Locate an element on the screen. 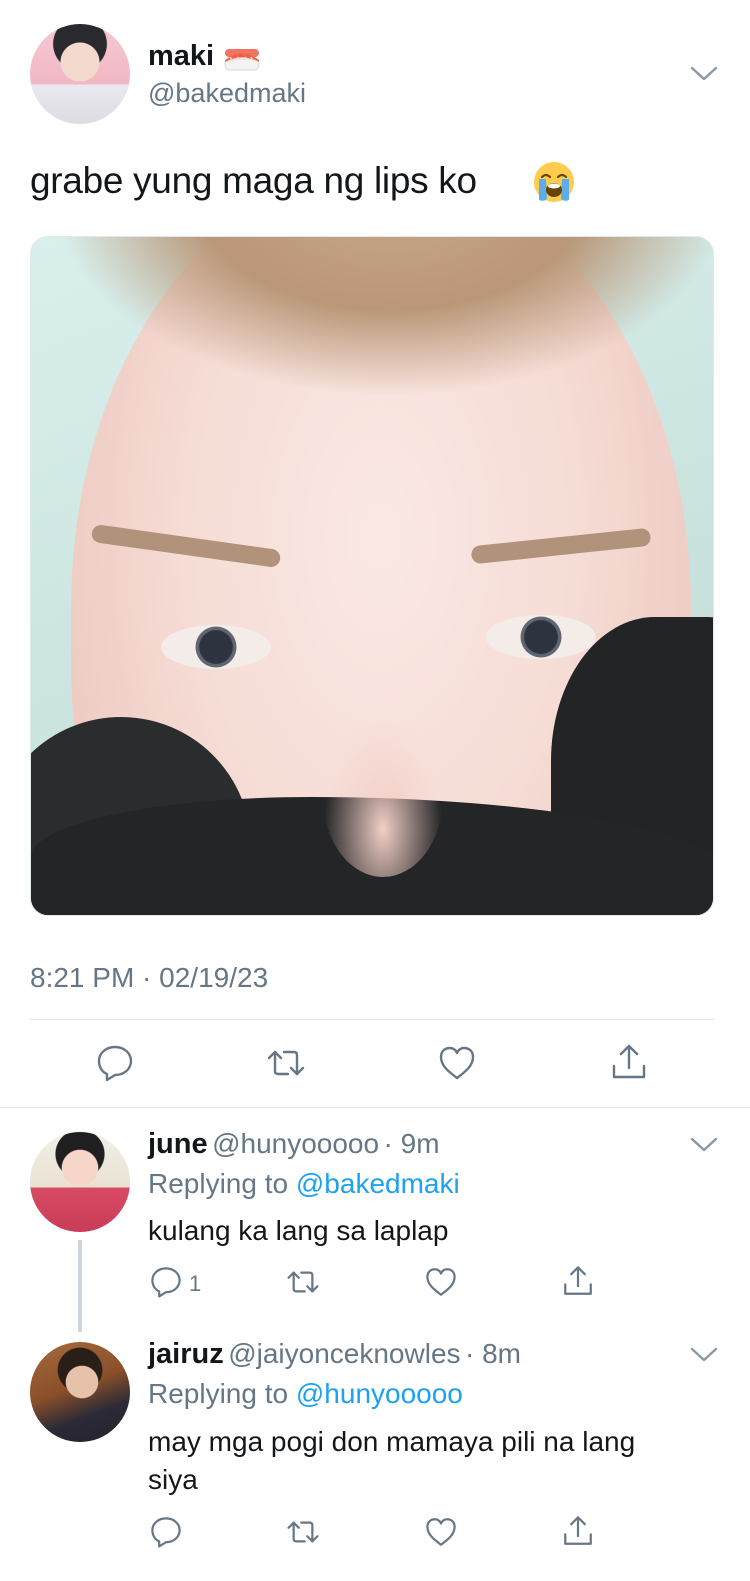 The height and width of the screenshot is (1581, 750). replying-to: Replying to @bakedmaki is located at coordinates (304, 1184).